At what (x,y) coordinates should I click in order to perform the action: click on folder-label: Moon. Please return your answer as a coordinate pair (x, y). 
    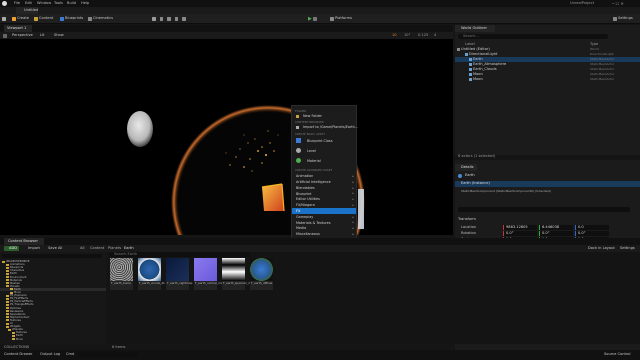
    Looking at the image, I should click on (20, 339).